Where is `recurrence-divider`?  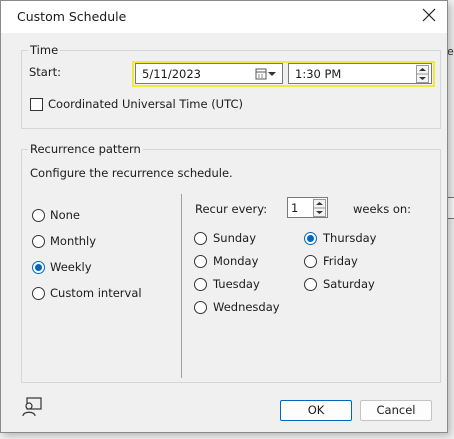
recurrence-divider is located at coordinates (181, 286).